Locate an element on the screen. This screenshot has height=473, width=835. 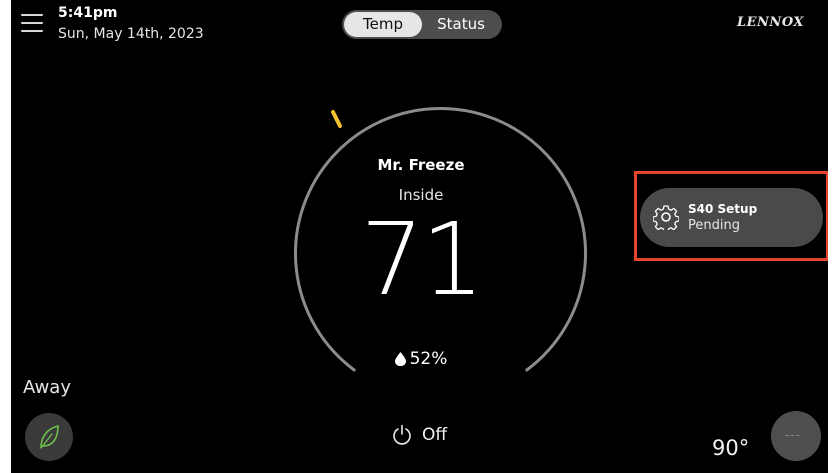
power-label: Off is located at coordinates (435, 435).